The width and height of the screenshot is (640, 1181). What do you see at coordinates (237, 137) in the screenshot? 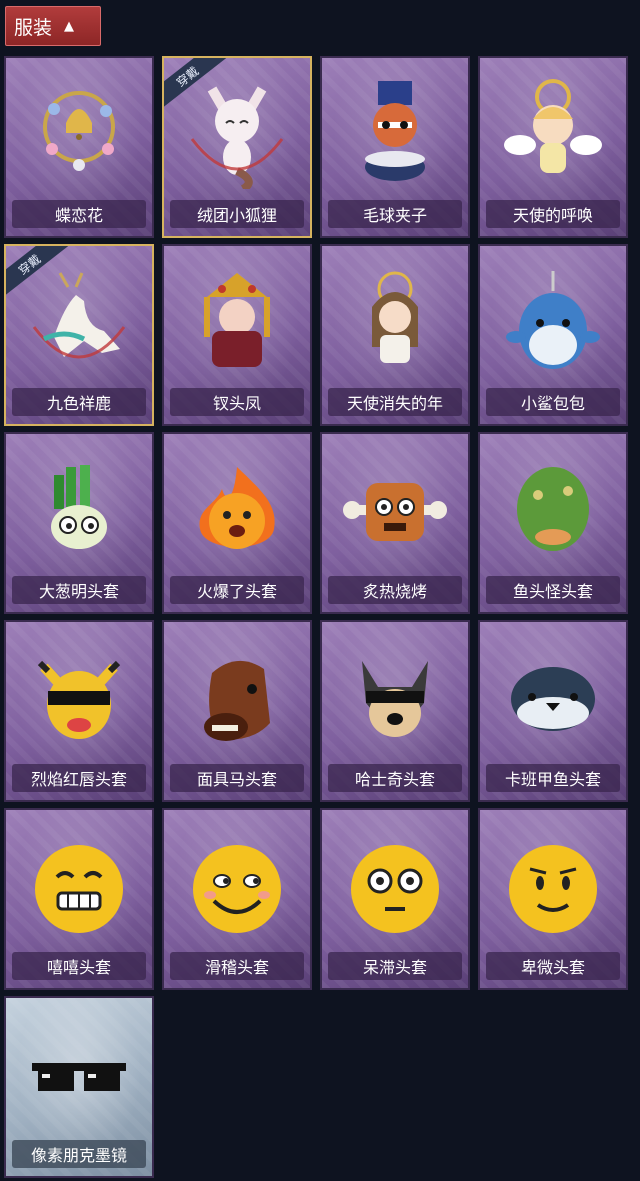
I see `white-fox-icon` at bounding box center [237, 137].